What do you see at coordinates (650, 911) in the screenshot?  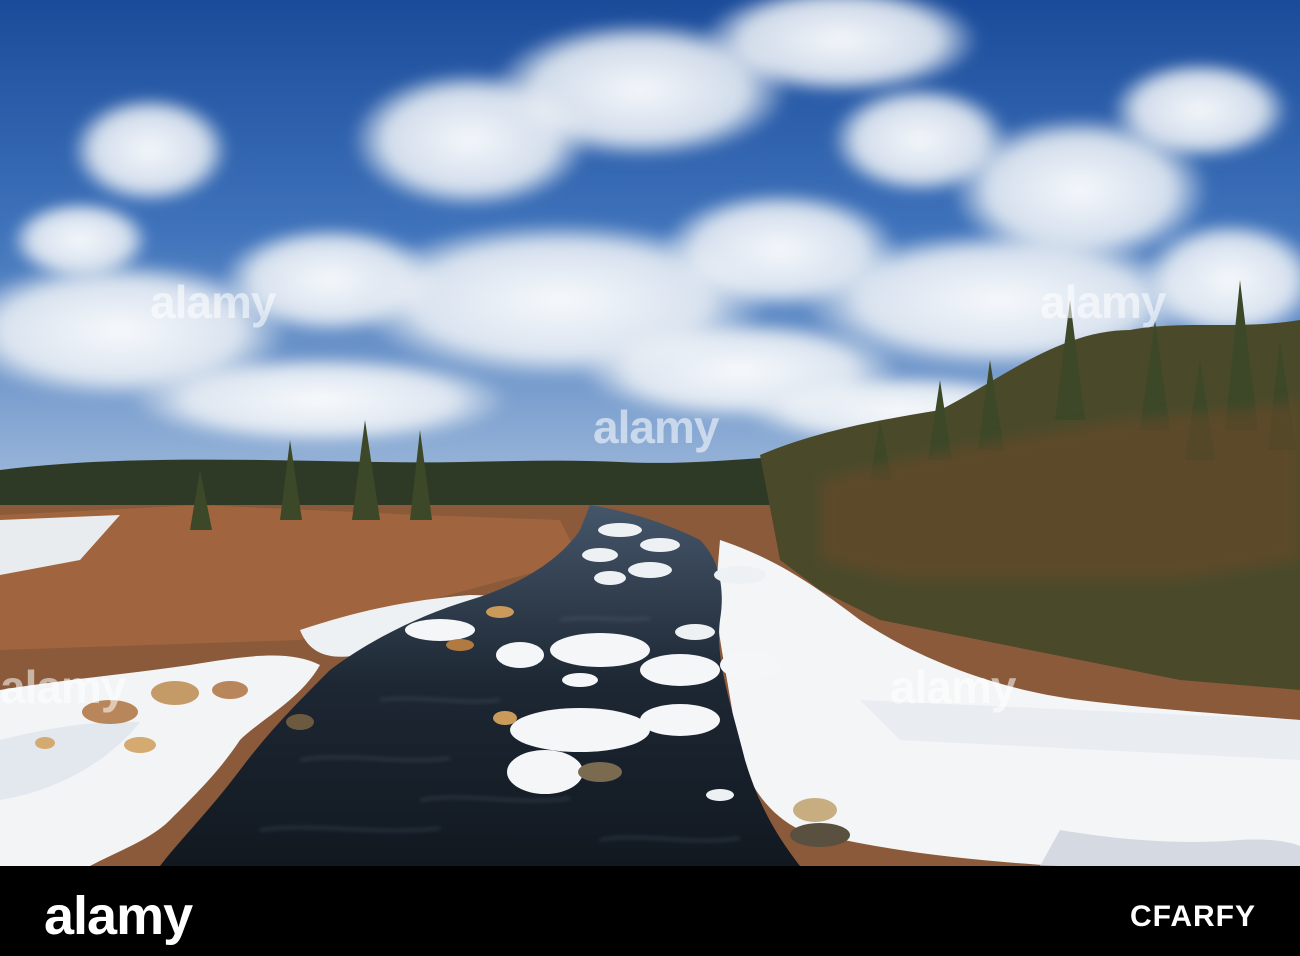 I see `watermark-strip` at bounding box center [650, 911].